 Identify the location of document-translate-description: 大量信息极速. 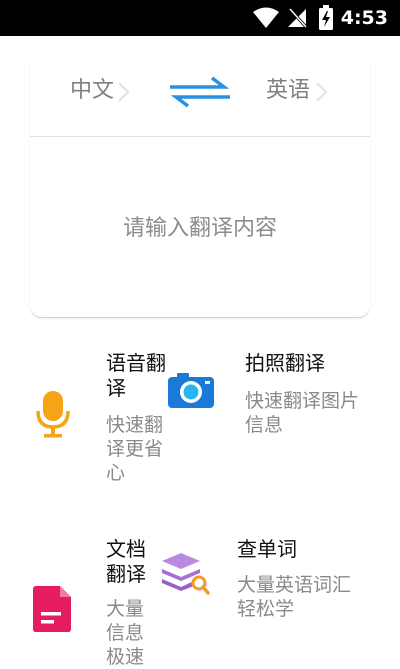
(125, 633).